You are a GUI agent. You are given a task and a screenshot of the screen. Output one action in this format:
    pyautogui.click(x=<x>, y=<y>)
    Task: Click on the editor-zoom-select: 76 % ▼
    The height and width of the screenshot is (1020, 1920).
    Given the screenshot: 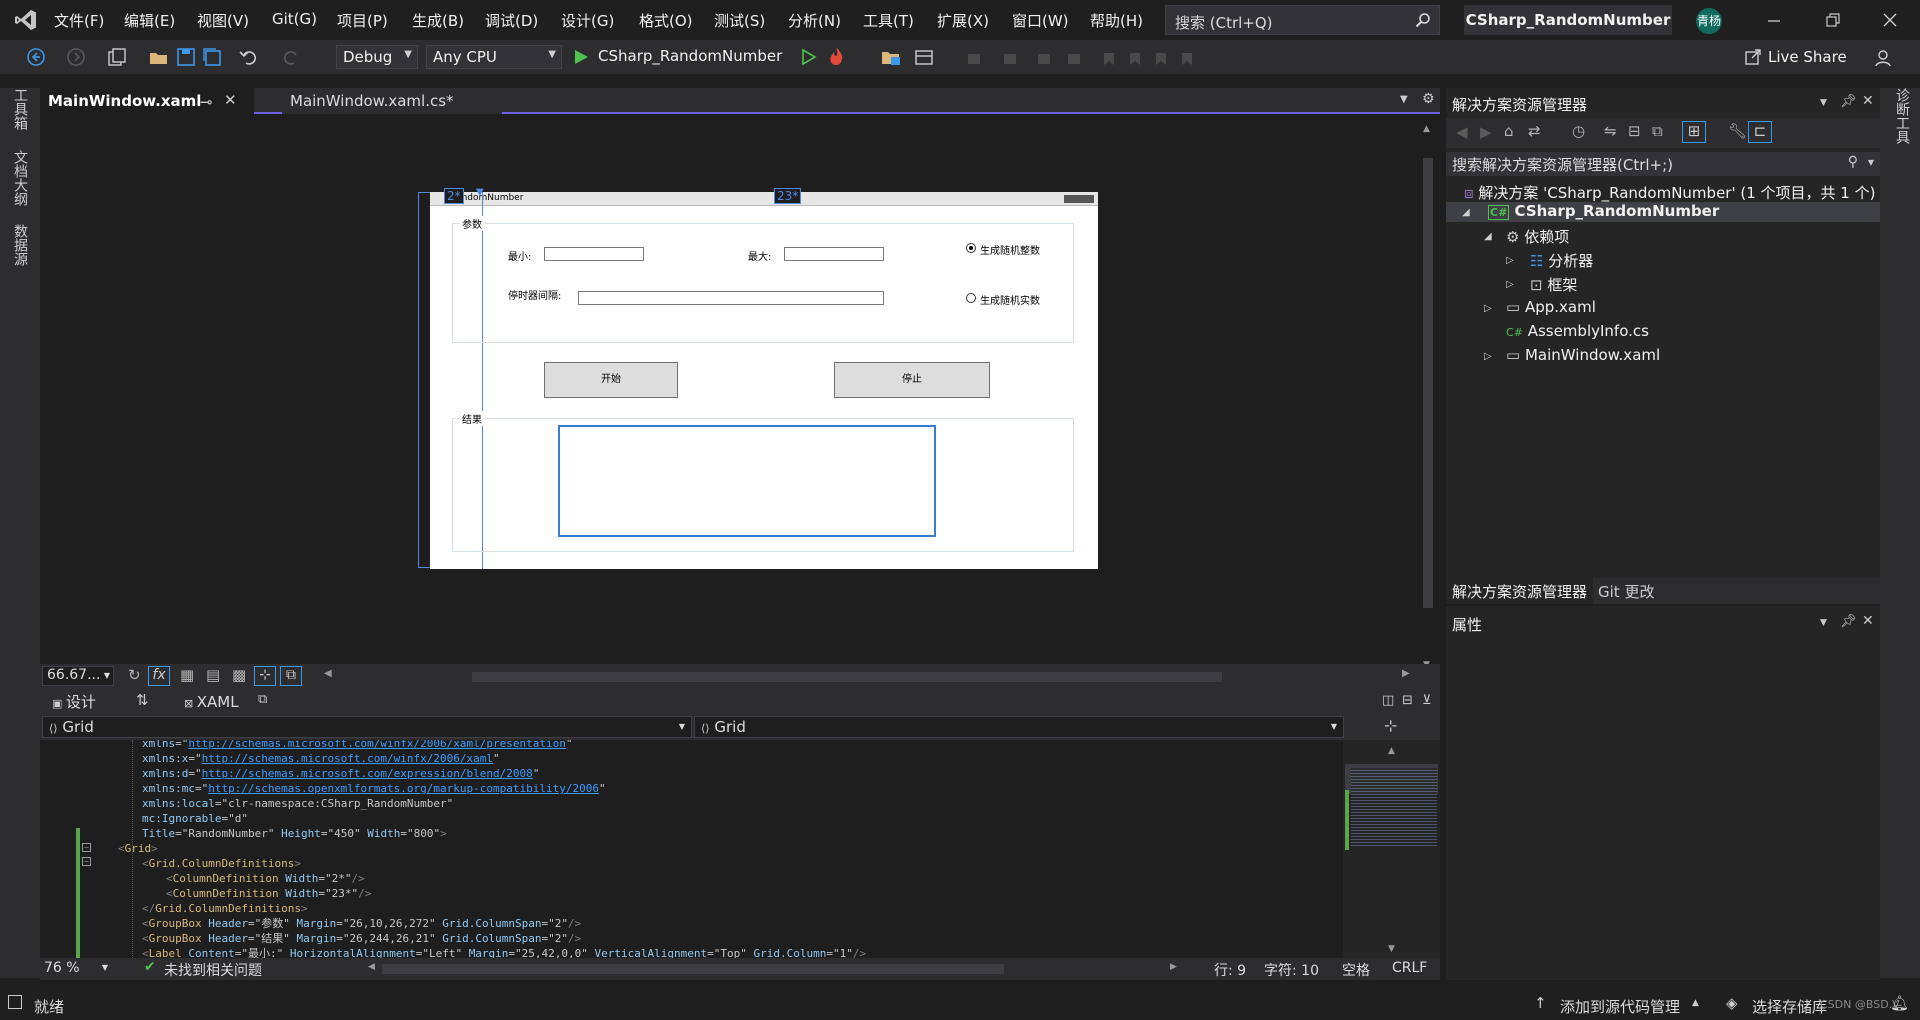 What is the action you would take?
    pyautogui.click(x=76, y=969)
    